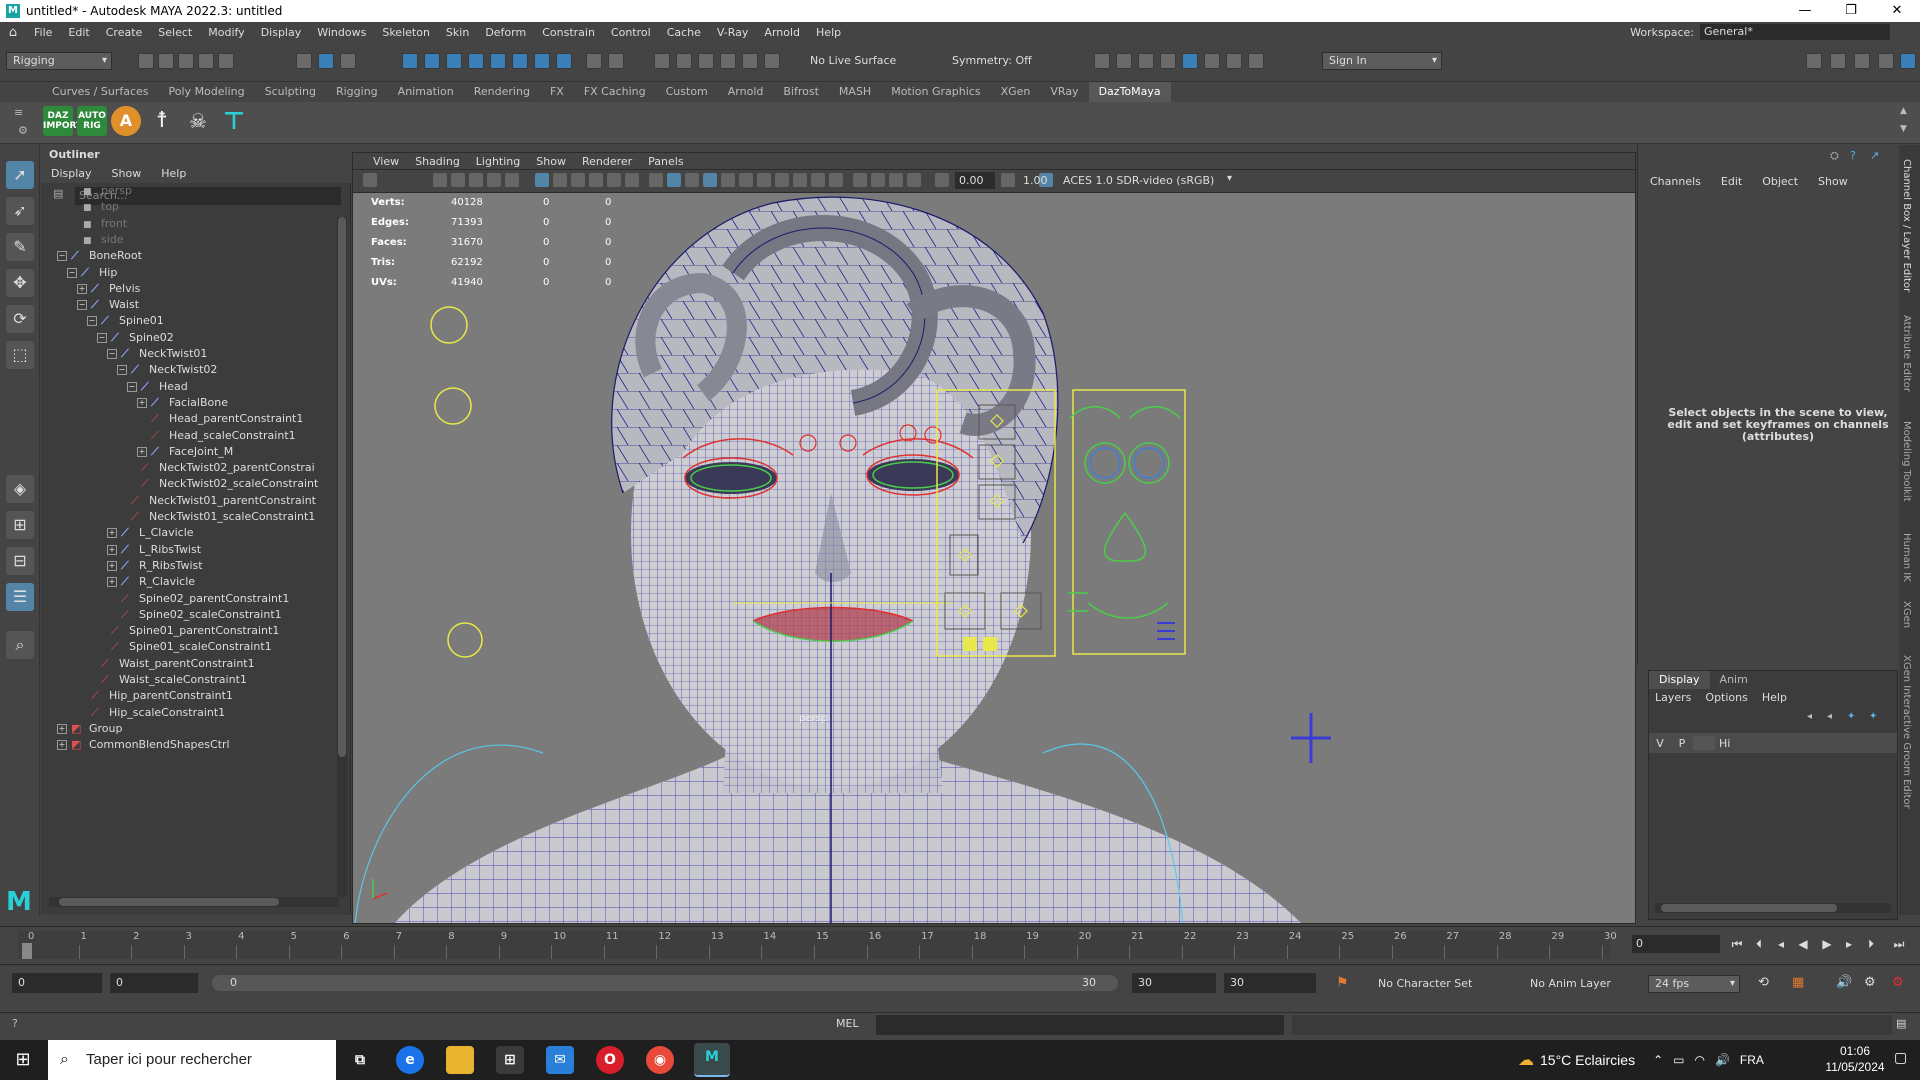 This screenshot has width=1920, height=1080. I want to click on fps-dropdown: 24 fps, so click(1694, 984).